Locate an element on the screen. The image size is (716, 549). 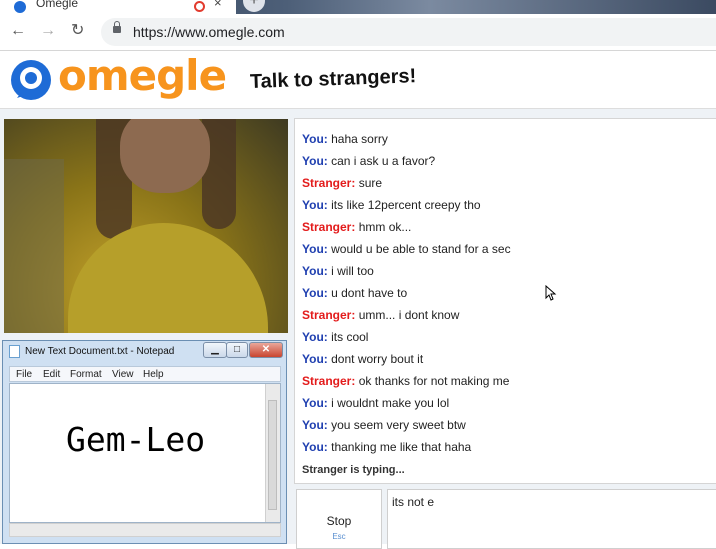
horizontal-scrollbar is located at coordinates (145, 530).